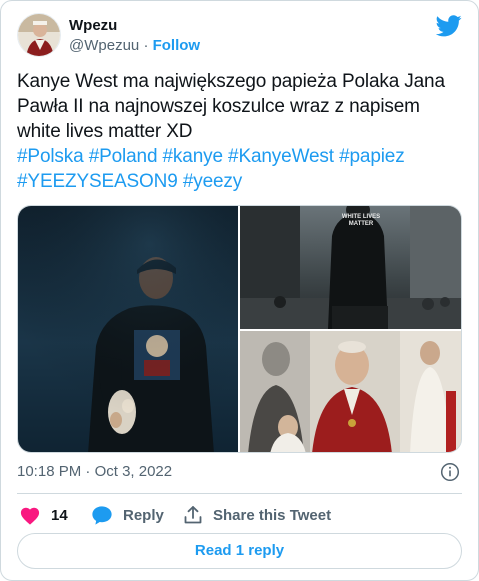  I want to click on share-button: Share this Tweet, so click(257, 515).